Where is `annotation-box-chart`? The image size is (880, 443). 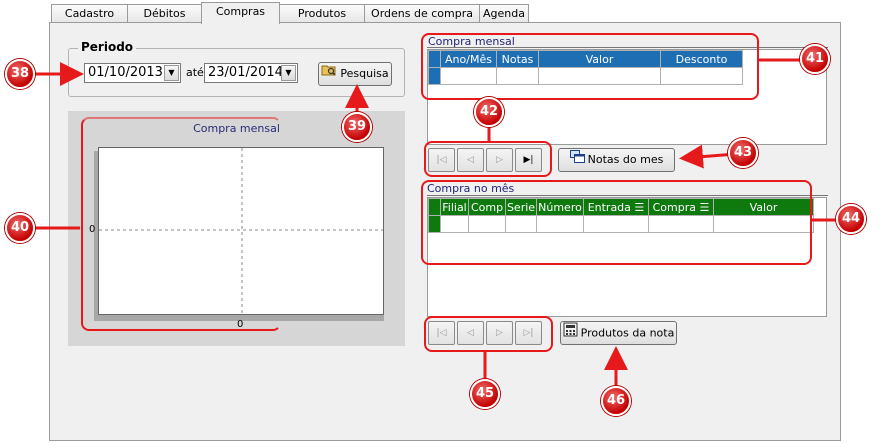
annotation-box-chart is located at coordinates (181, 224).